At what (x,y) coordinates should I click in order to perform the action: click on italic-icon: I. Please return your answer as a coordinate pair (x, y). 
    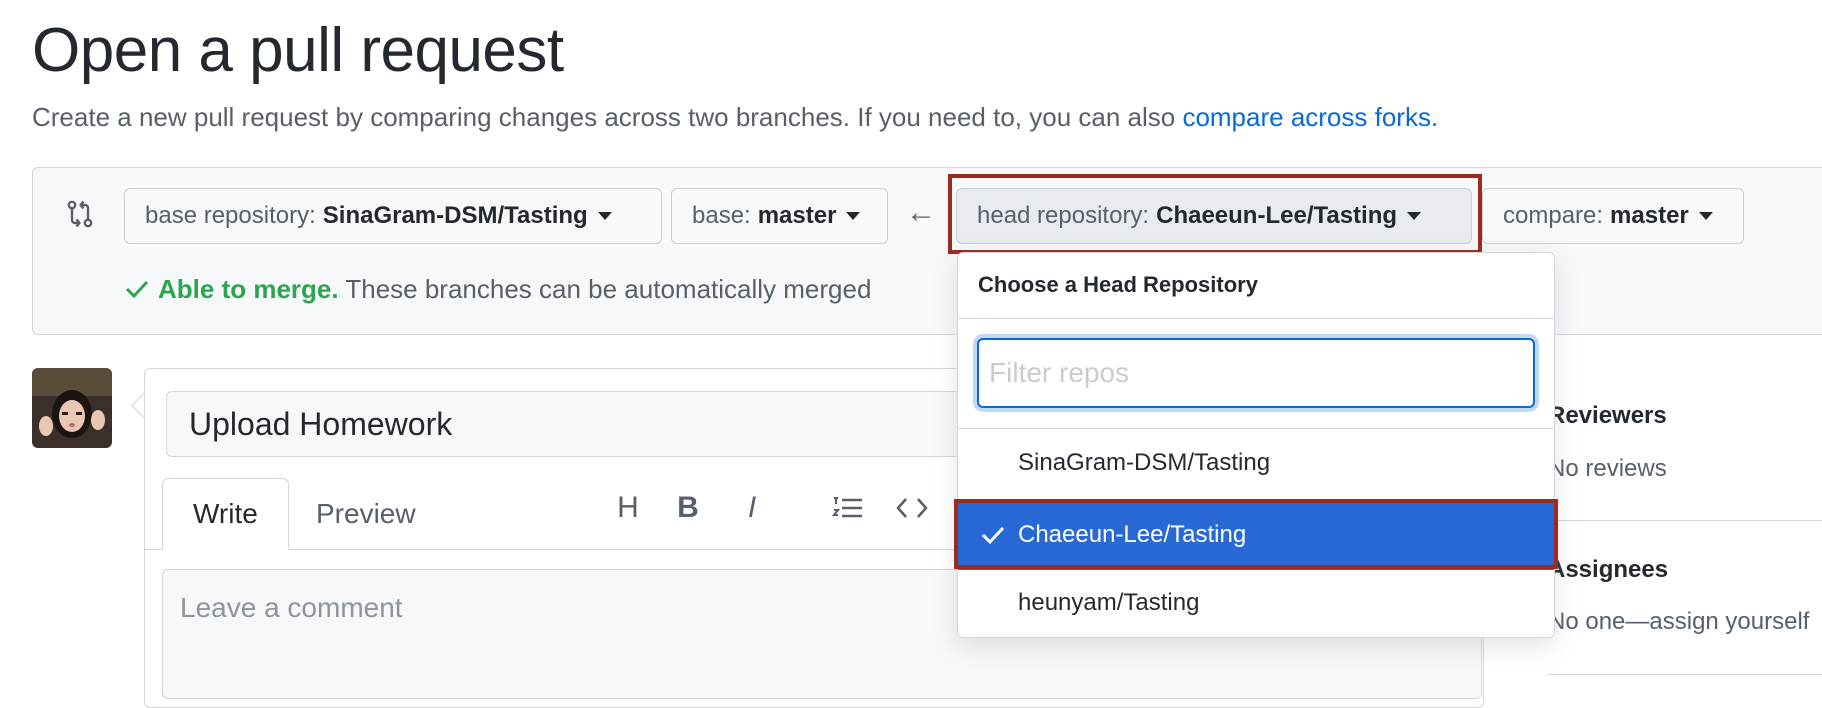
    Looking at the image, I should click on (752, 508).